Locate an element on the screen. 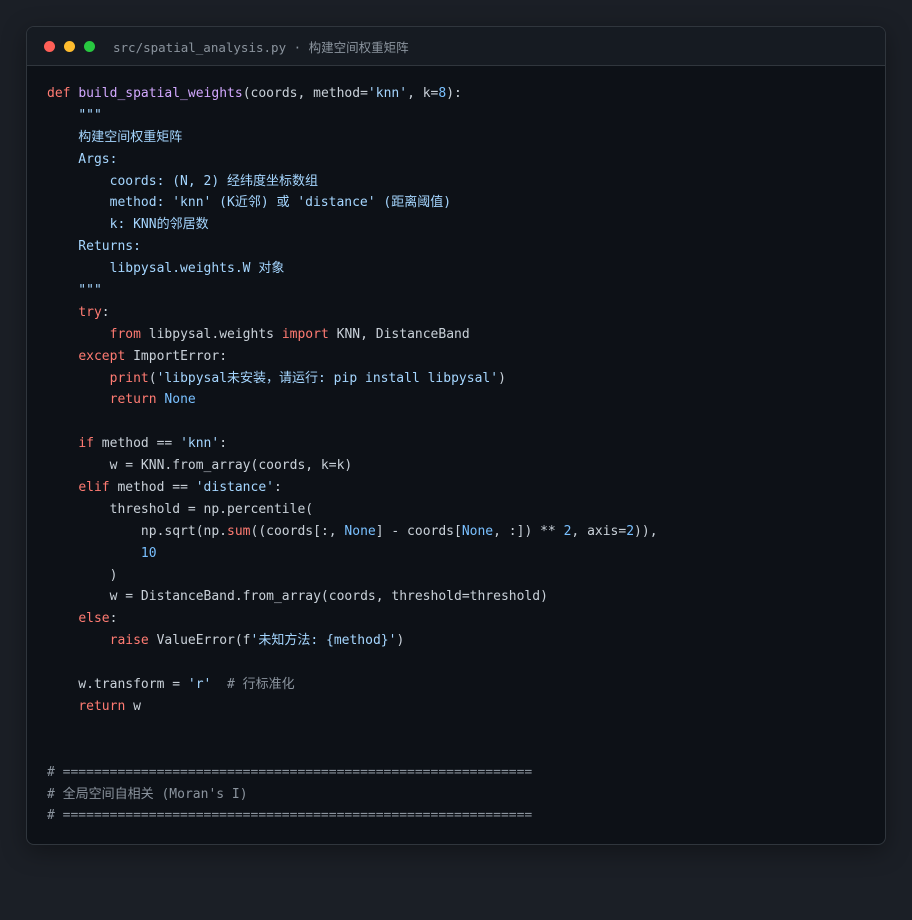  code-token: """ is located at coordinates (90, 115).